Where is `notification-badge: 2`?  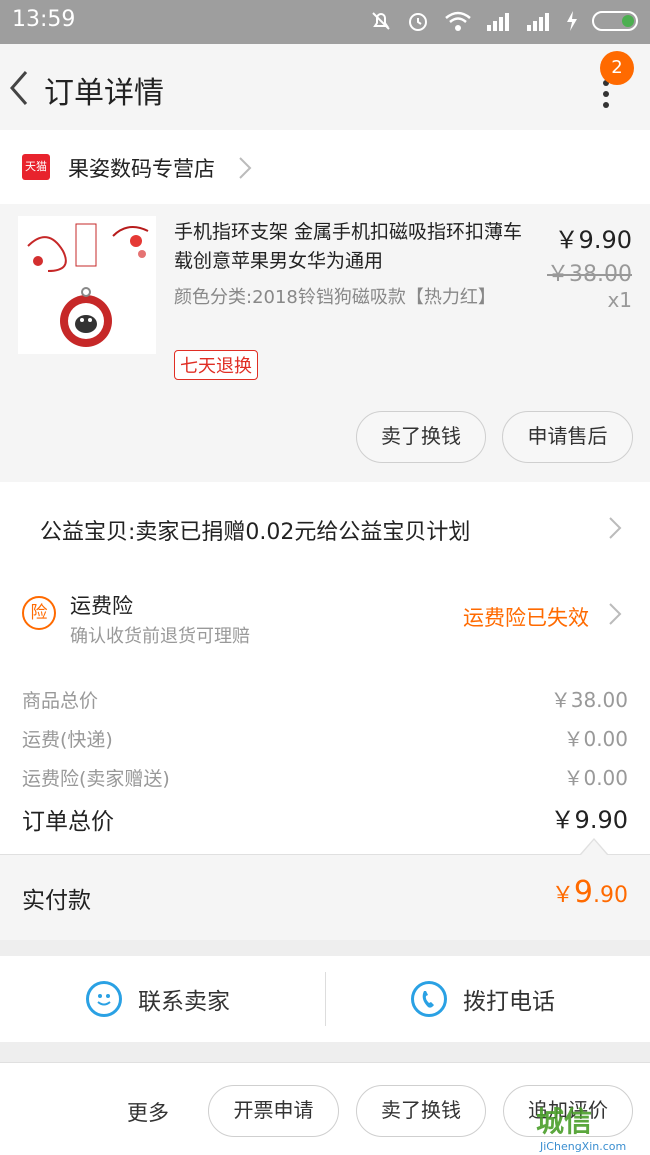
notification-badge: 2 is located at coordinates (617, 68).